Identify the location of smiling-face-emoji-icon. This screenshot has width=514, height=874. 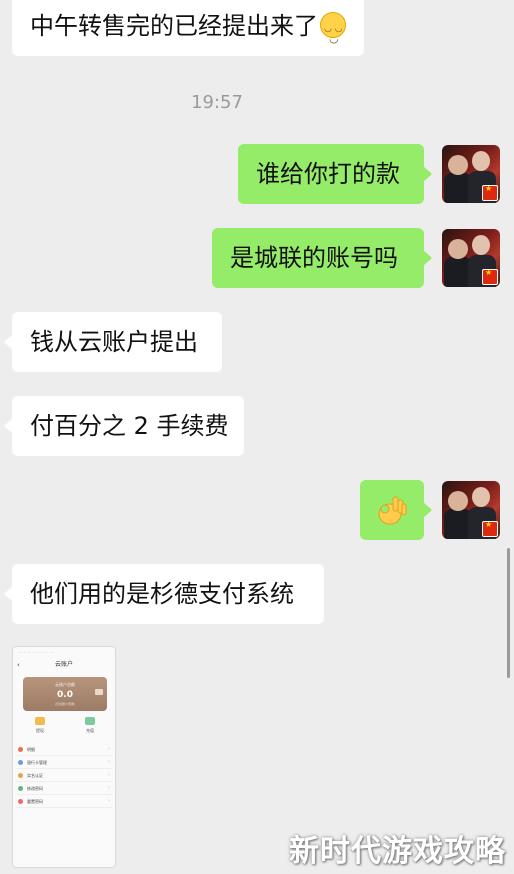
(333, 34).